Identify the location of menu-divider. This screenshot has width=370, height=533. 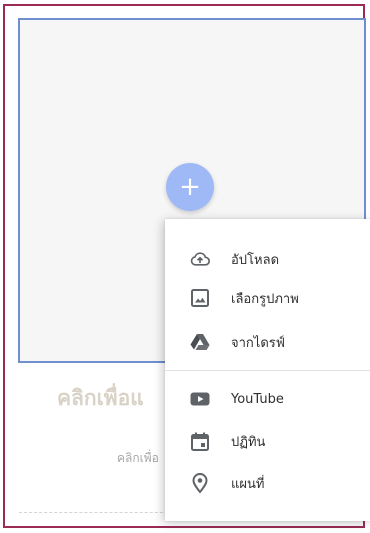
(267, 370).